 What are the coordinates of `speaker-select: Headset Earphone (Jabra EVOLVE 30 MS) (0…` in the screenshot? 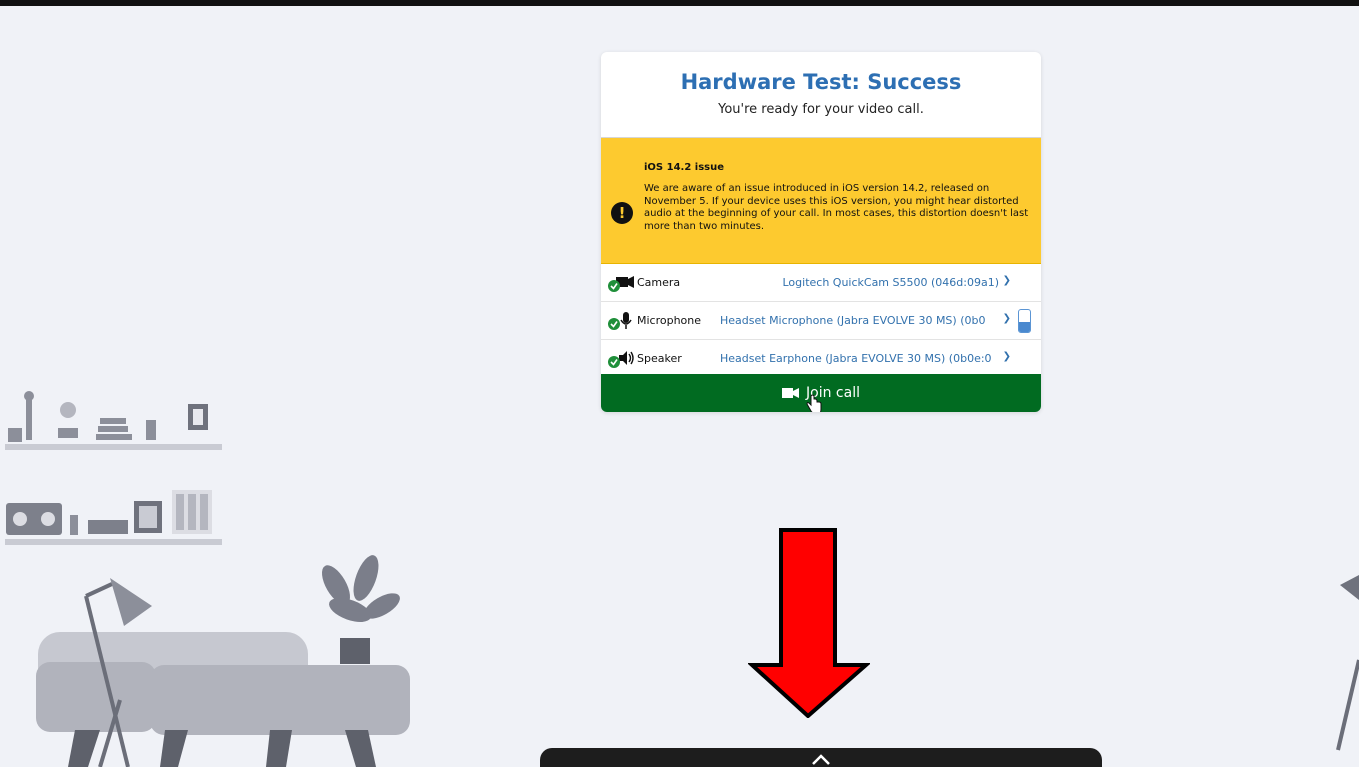 It's located at (858, 358).